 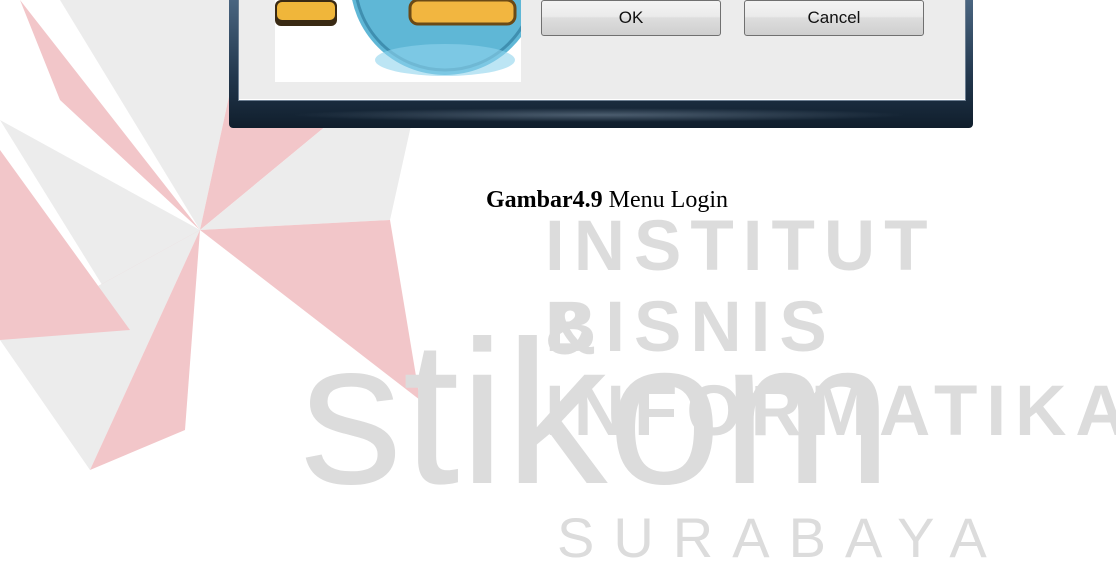 I want to click on ok-button: OK, so click(x=631, y=18).